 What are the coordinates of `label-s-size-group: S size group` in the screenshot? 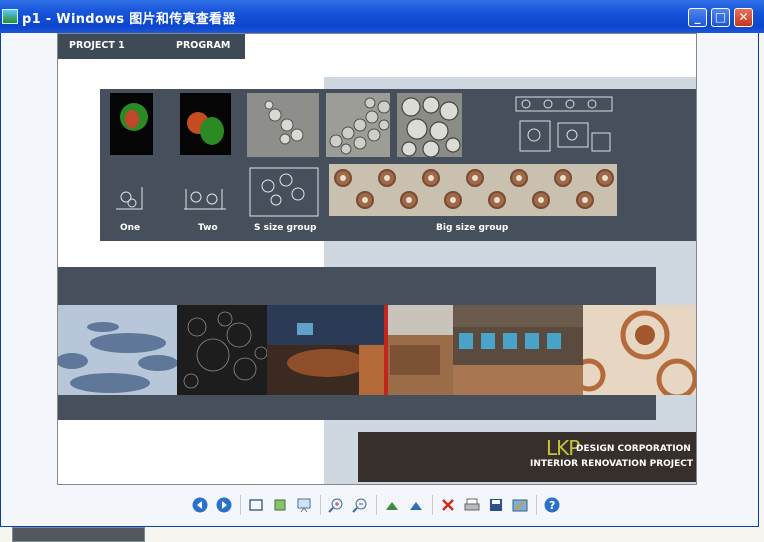 It's located at (285, 228).